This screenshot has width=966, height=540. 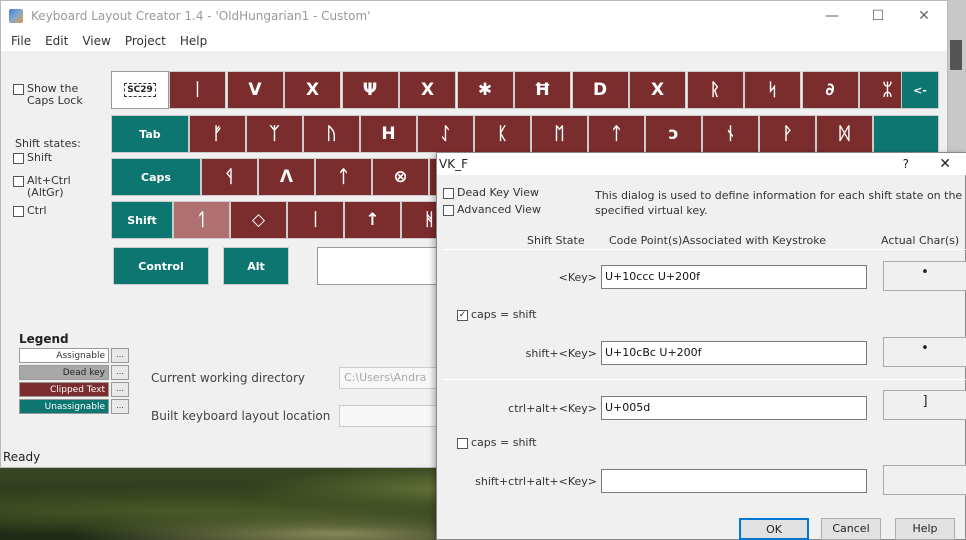 I want to click on built-location-field, so click(x=389, y=416).